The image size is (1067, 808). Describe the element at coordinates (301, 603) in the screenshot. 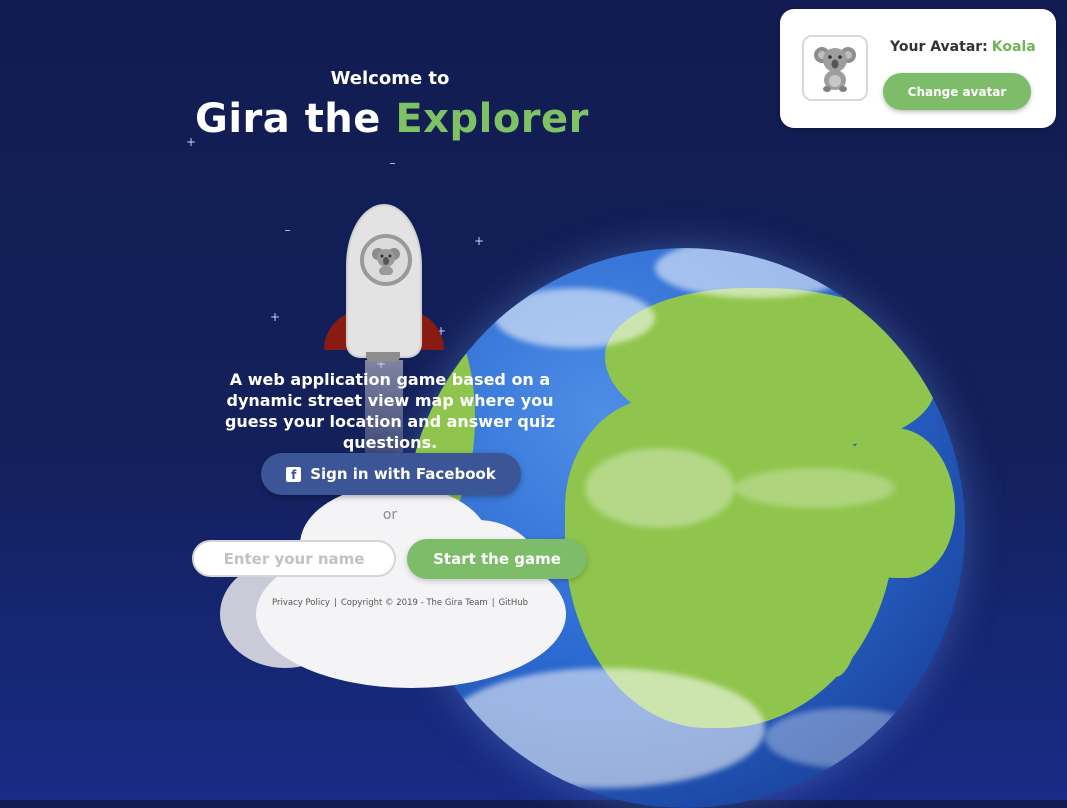

I see `privacy-policy-link: Privacy Policy` at that location.